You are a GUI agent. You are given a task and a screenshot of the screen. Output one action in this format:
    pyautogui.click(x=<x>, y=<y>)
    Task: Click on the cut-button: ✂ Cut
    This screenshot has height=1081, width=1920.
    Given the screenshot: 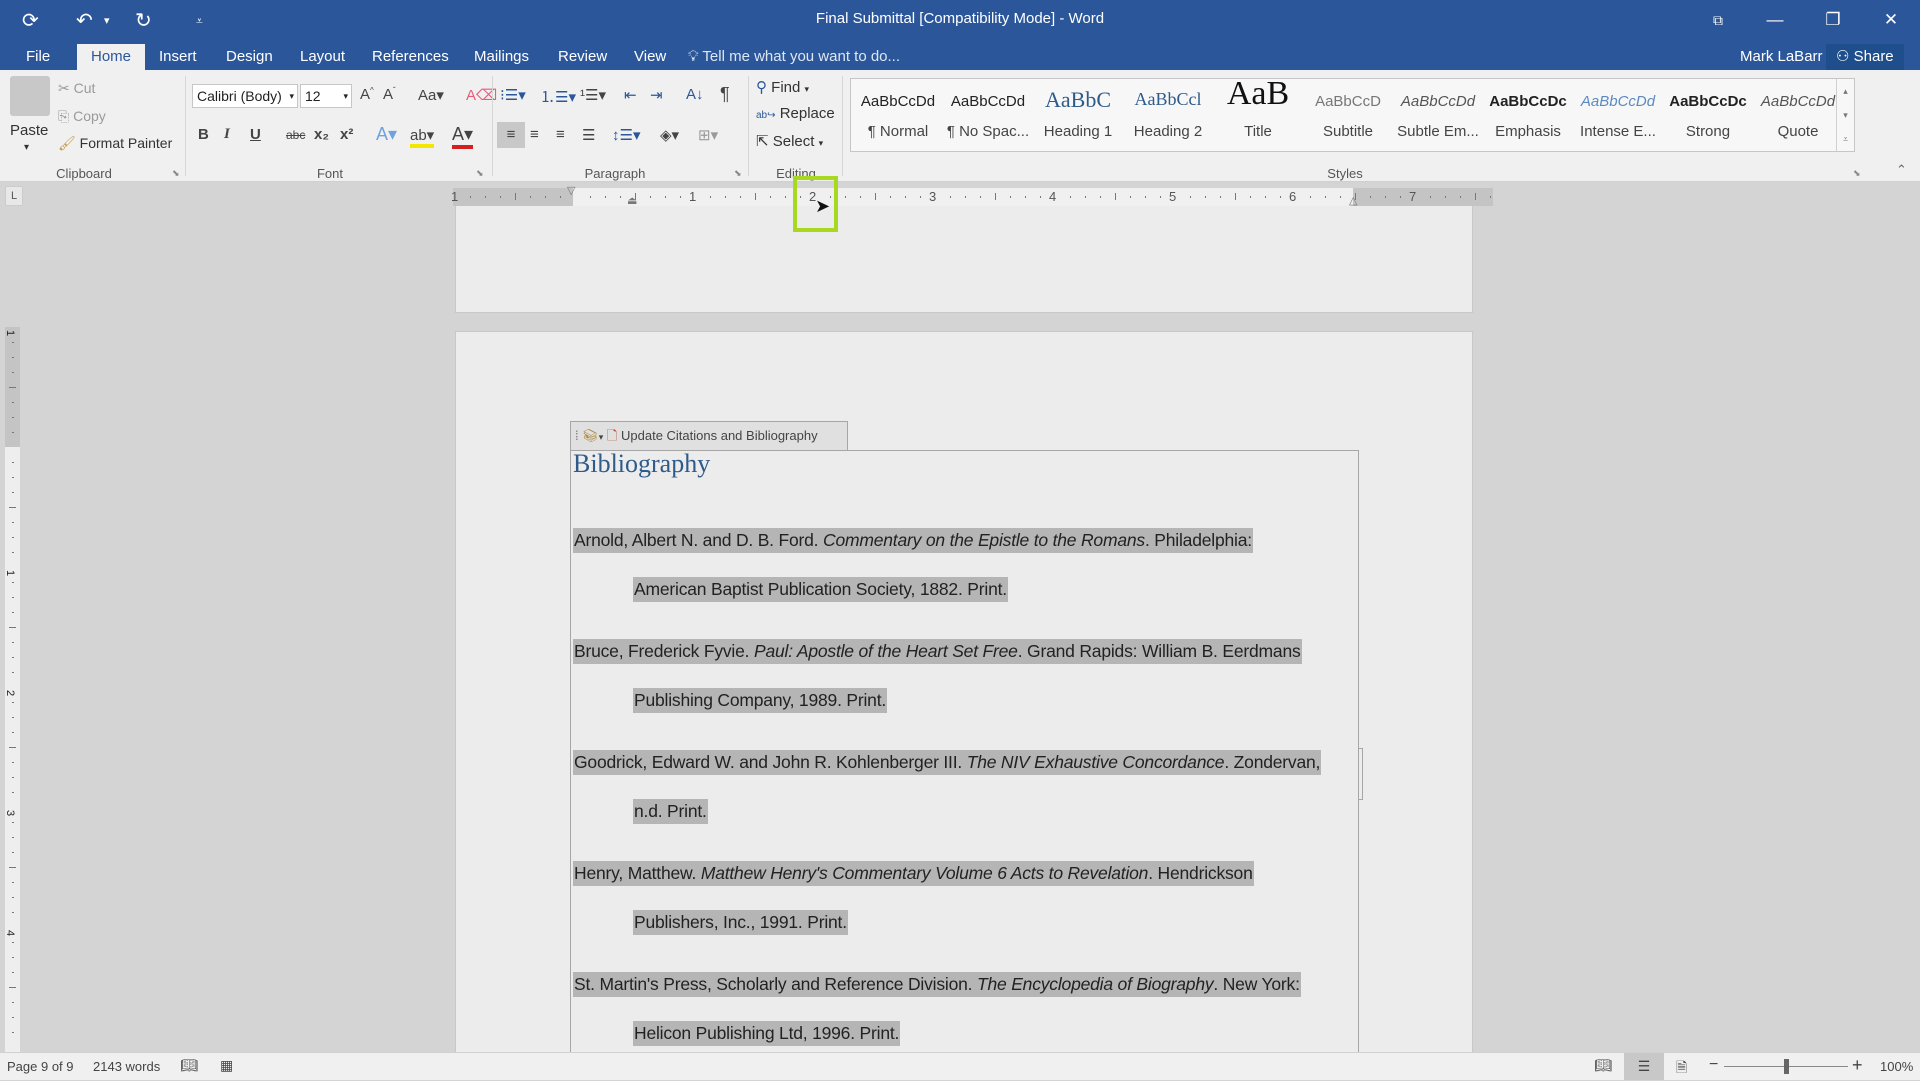 What is the action you would take?
    pyautogui.click(x=76, y=88)
    